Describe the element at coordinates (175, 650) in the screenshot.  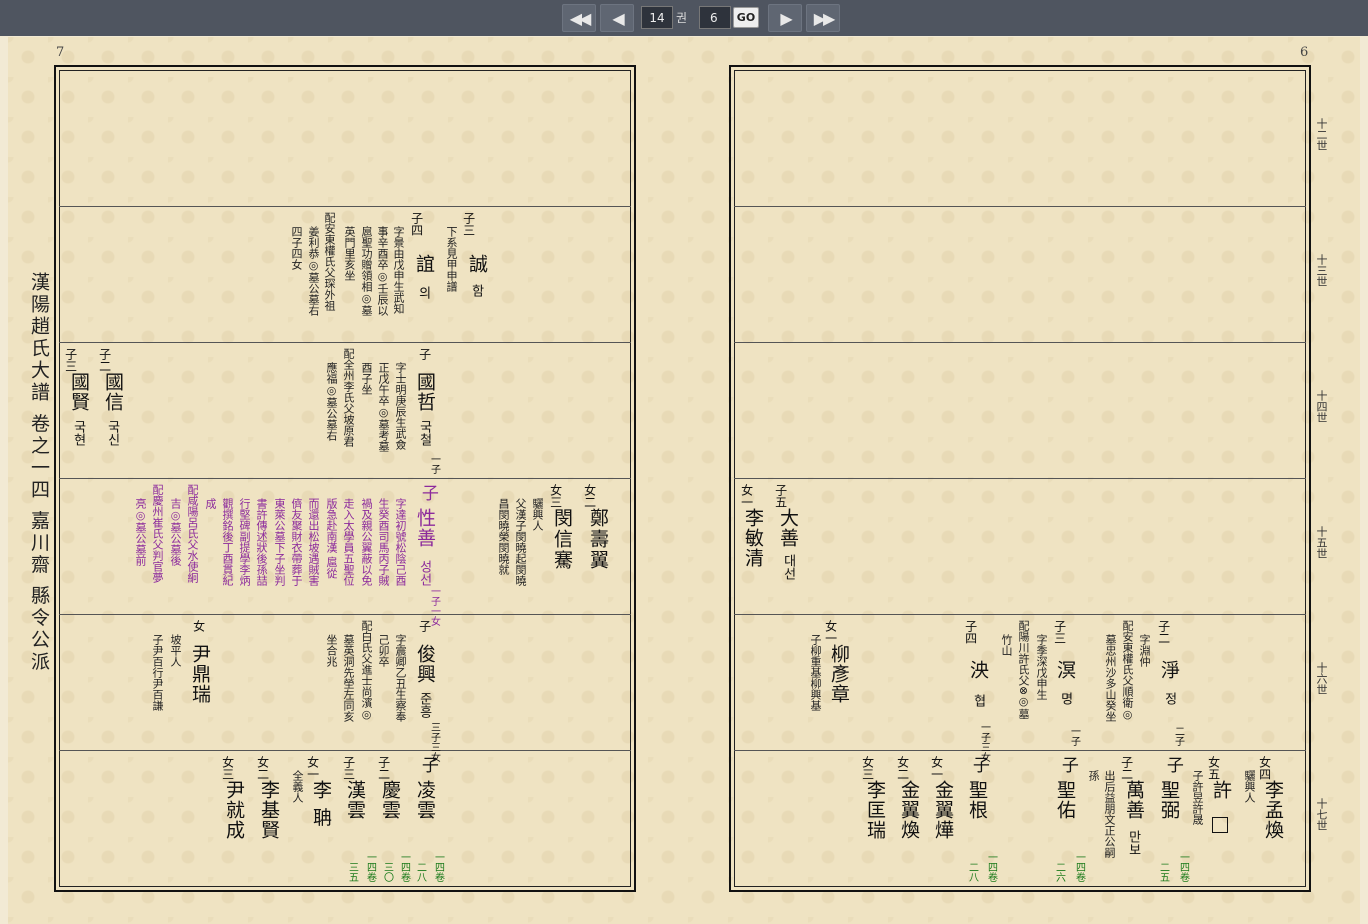
I see `detail-text: 坡平人` at that location.